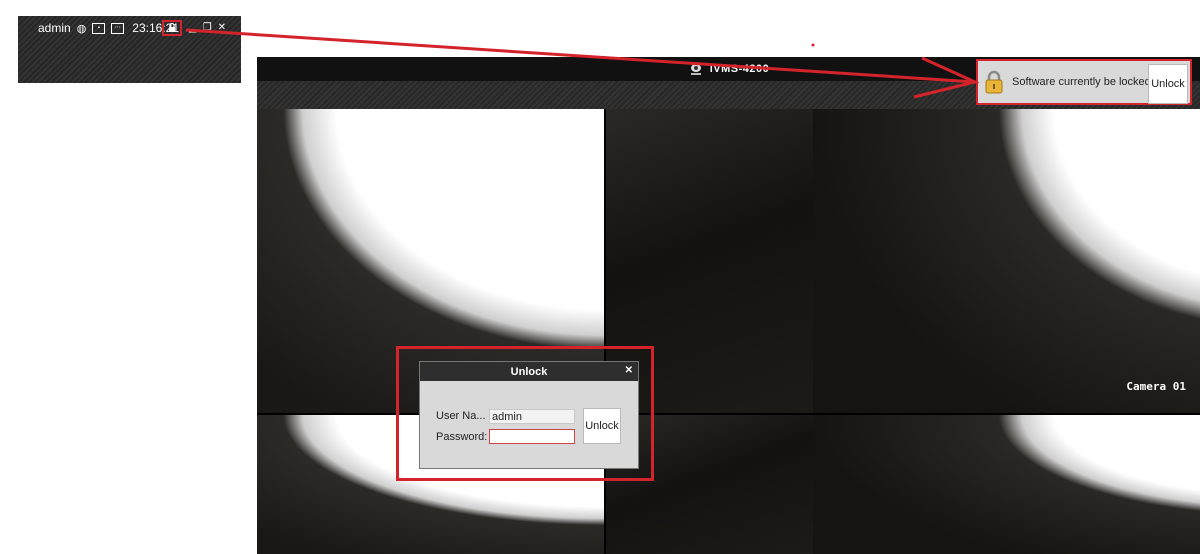 This screenshot has height=554, width=1200. Describe the element at coordinates (129, 49) in the screenshot. I see `zoomed-toolbar-inset: admin ◍ ▪ ⋯ 23:16:21 ▁ ❐ ✕` at that location.